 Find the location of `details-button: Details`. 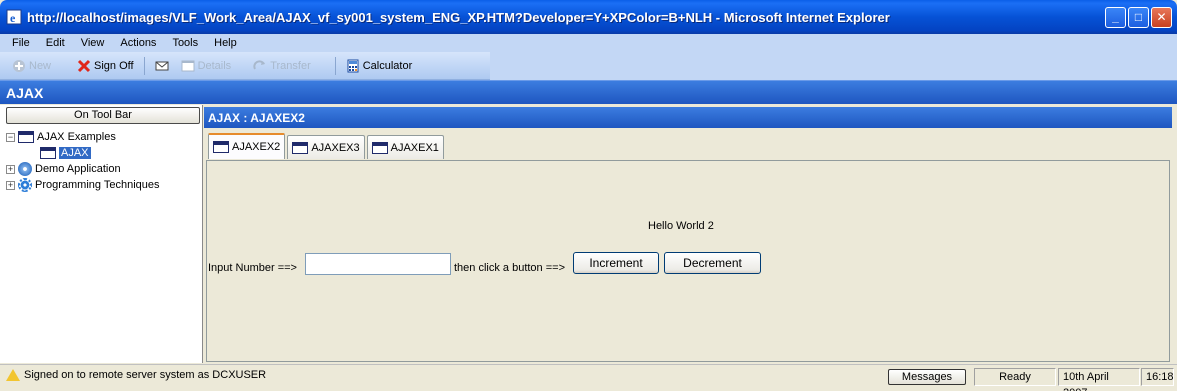

details-button: Details is located at coordinates (206, 66).